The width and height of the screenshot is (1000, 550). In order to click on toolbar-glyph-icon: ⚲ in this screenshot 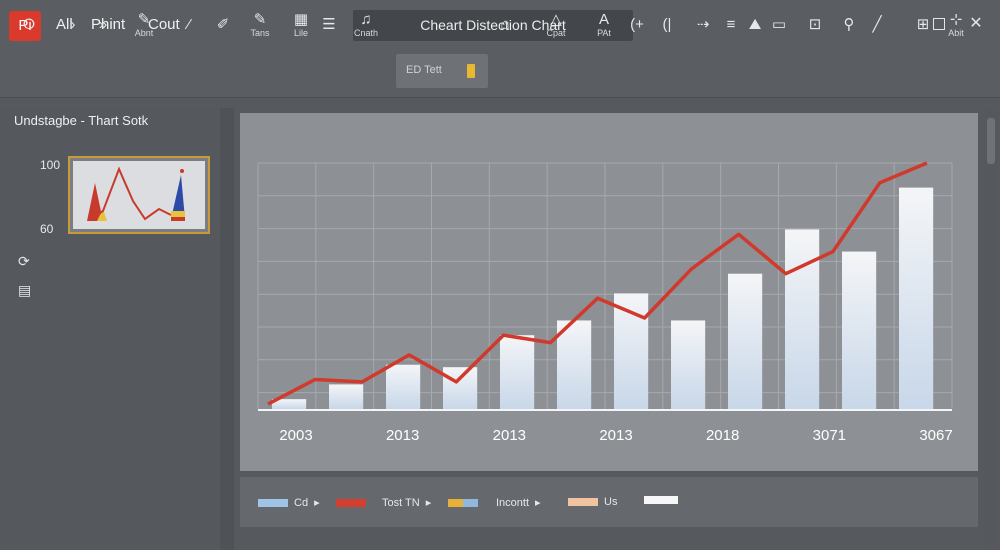, I will do `click(849, 24)`.